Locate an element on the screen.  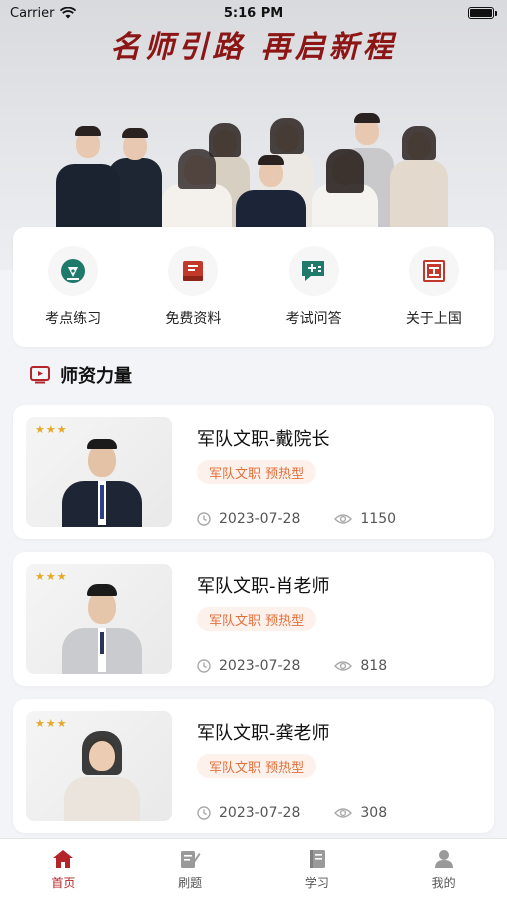
teacher-meta: 2023-07-28 1150 is located at coordinates (296, 519).